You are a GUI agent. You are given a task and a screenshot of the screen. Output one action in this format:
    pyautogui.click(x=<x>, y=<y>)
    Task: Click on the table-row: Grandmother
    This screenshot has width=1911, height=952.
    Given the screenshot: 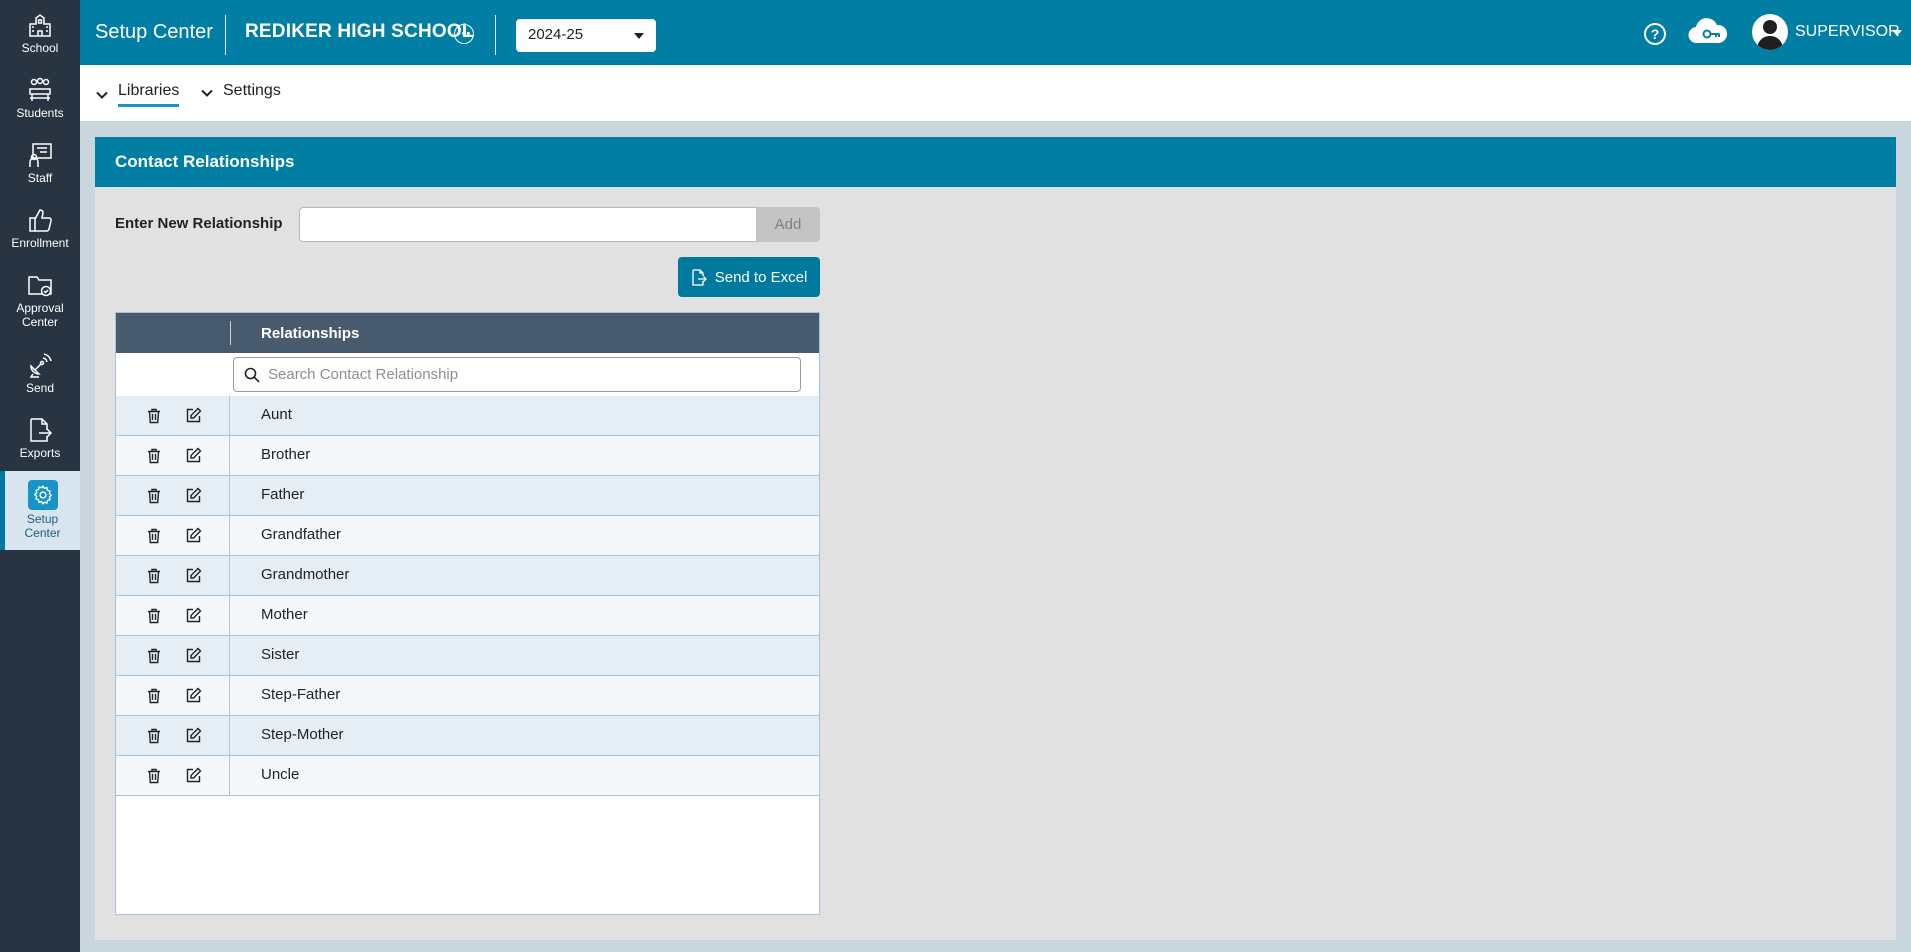 What is the action you would take?
    pyautogui.click(x=467, y=576)
    